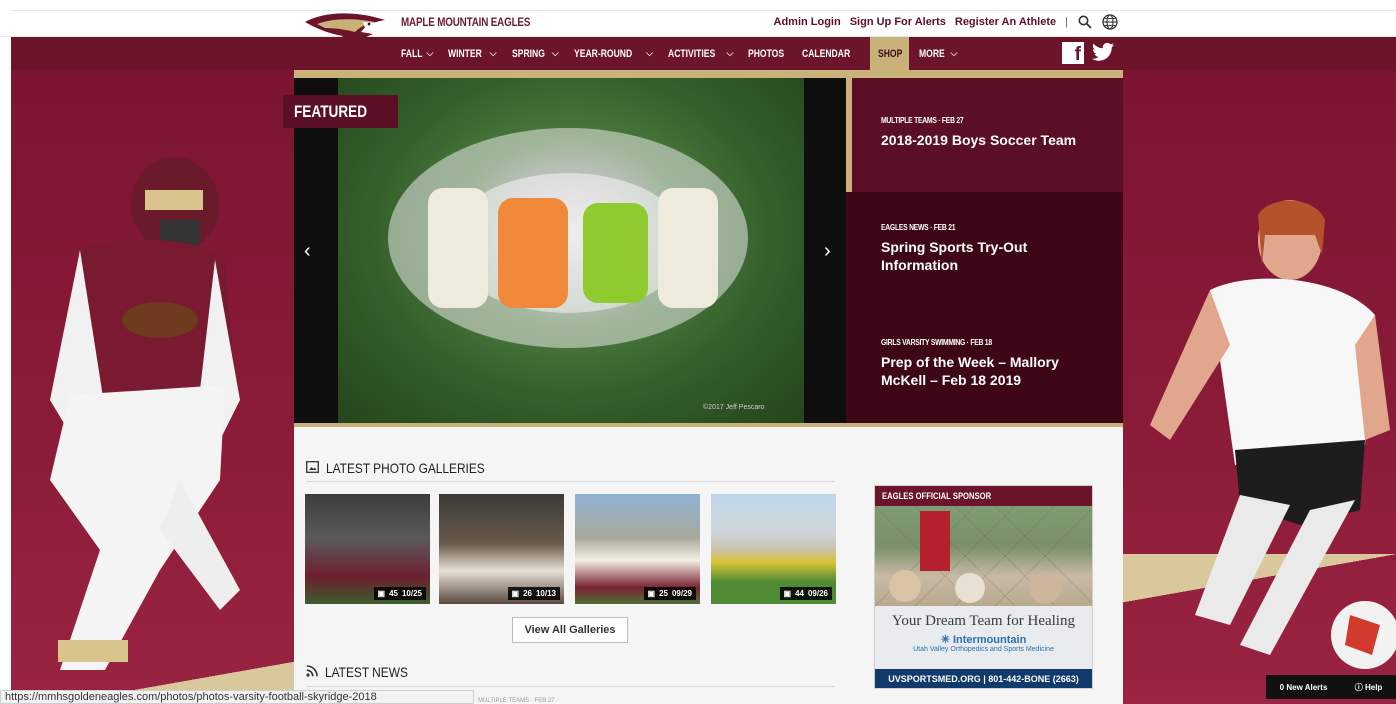 This screenshot has height=704, width=1396. Describe the element at coordinates (399, 593) in the screenshot. I see `gallery-badge: ▣ 45 10/25` at that location.